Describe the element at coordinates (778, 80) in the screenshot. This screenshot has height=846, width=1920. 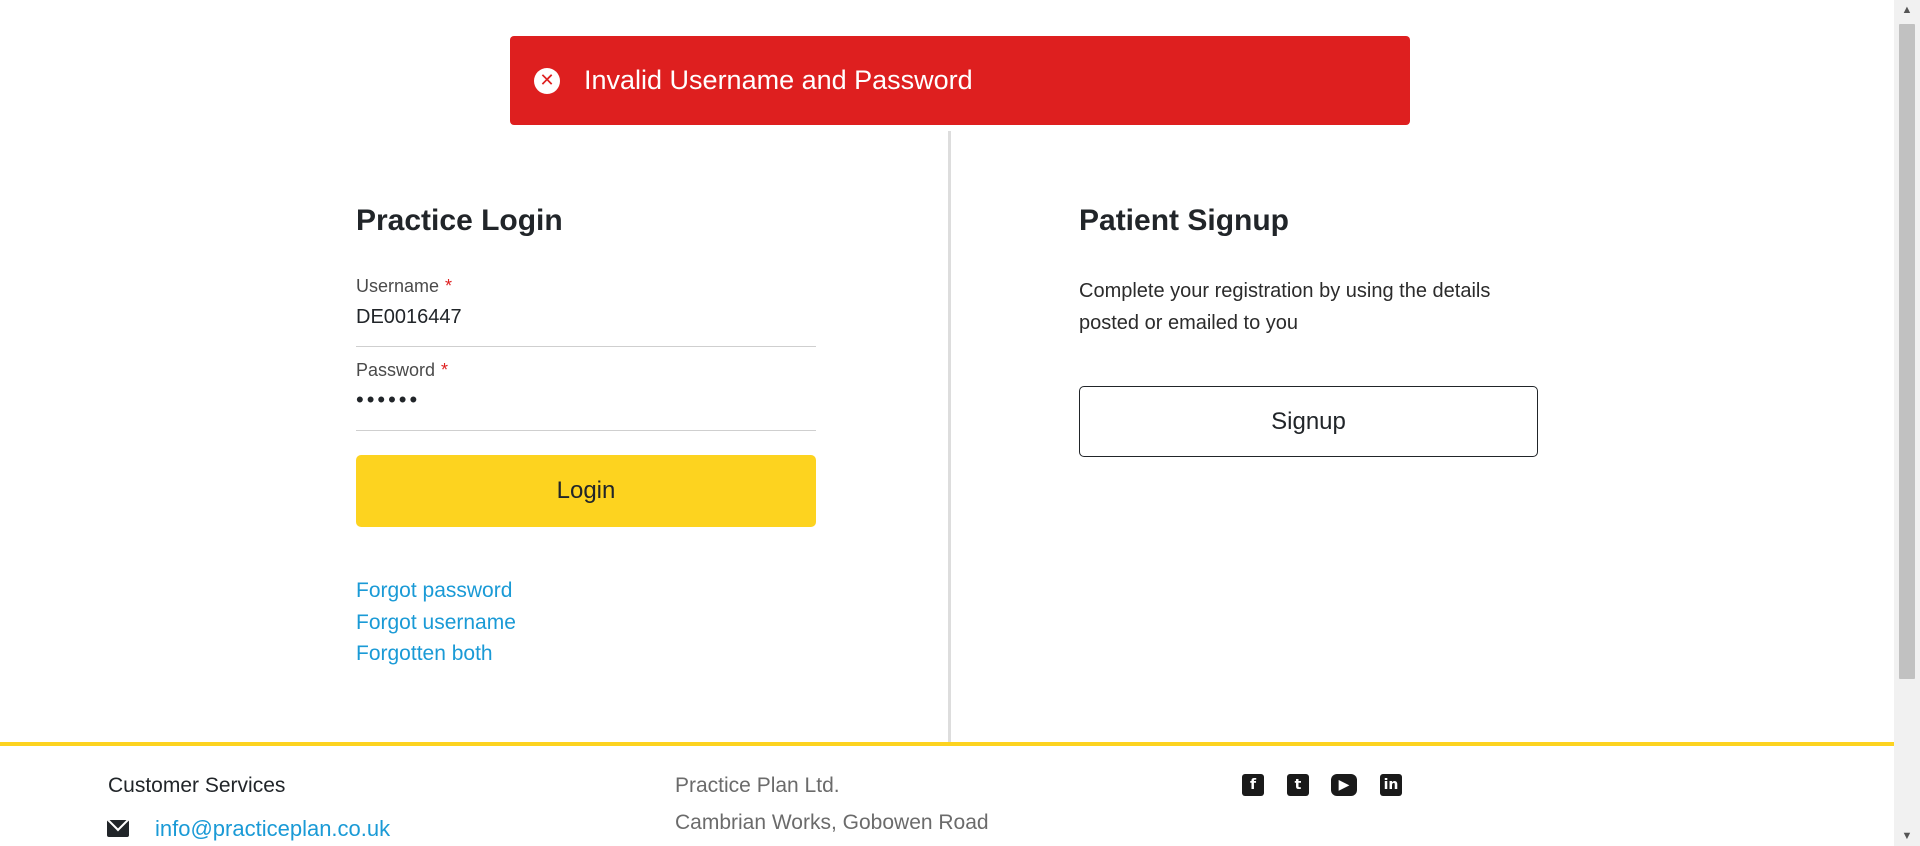
I see `alert-message: Invalid Username and Password` at that location.